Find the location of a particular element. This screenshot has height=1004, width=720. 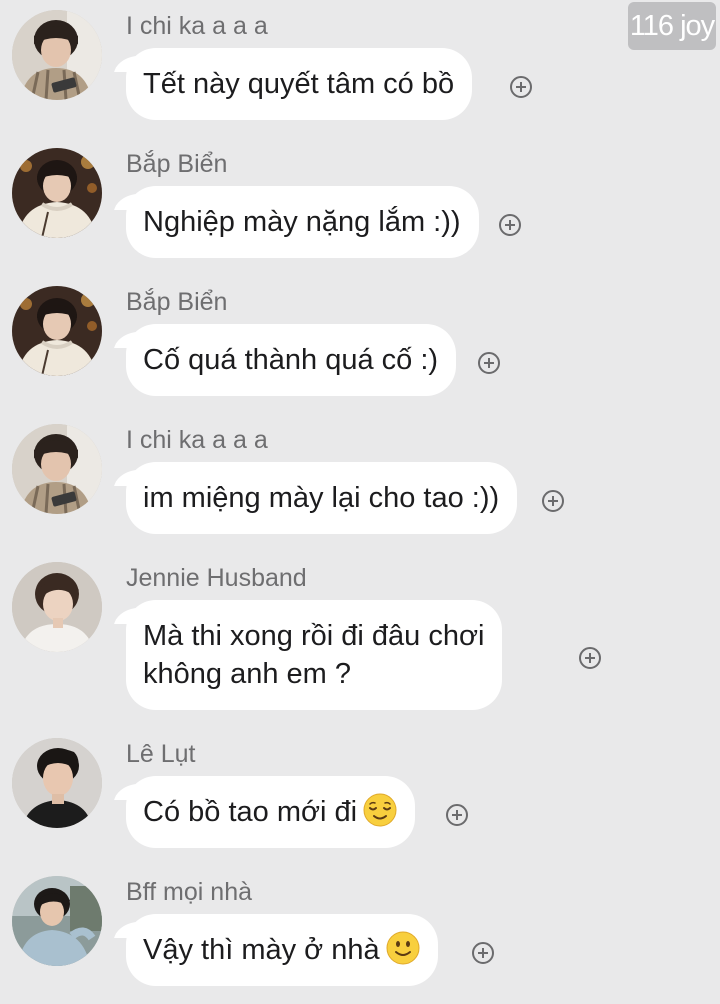

watermark-label: 116 joy is located at coordinates (672, 26).